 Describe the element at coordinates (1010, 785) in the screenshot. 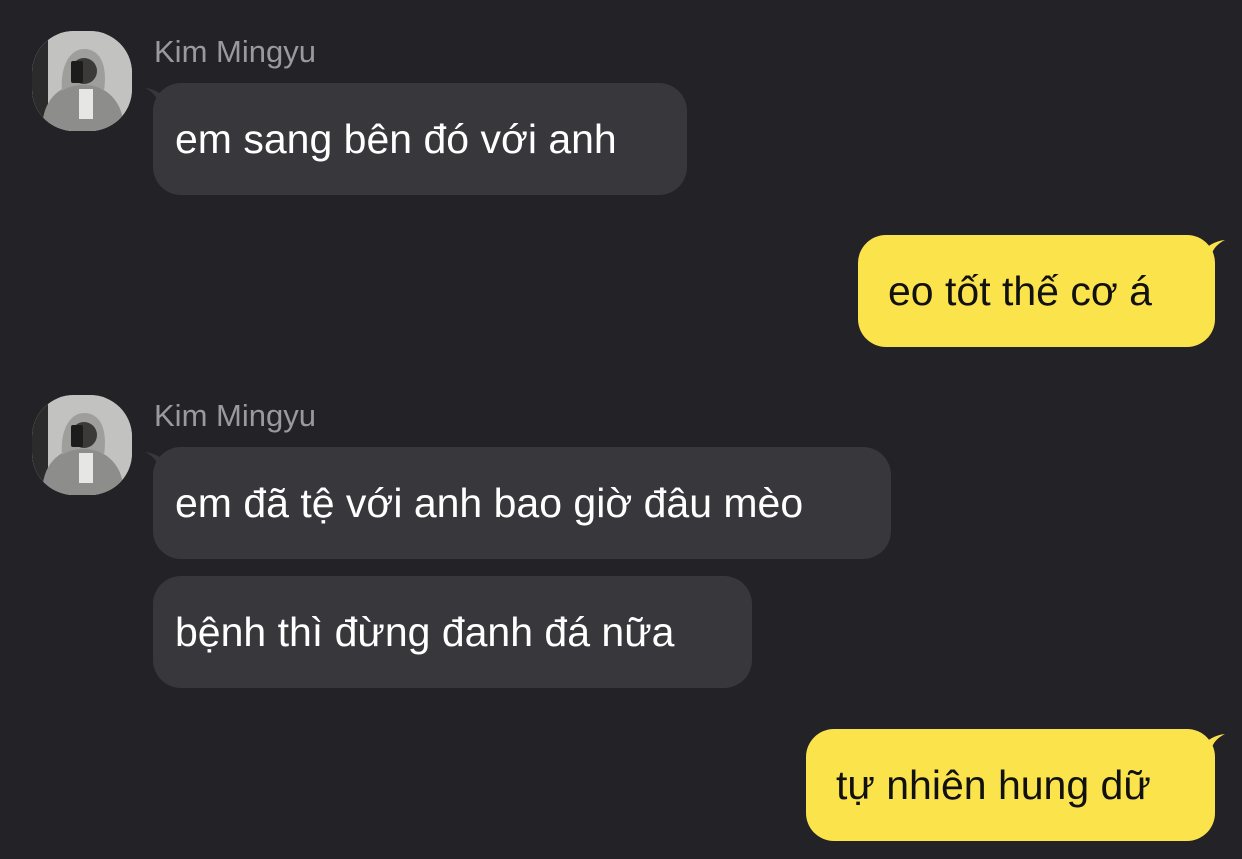

I see `message-bubble-outgoing: tự nhiên hung dữ` at that location.